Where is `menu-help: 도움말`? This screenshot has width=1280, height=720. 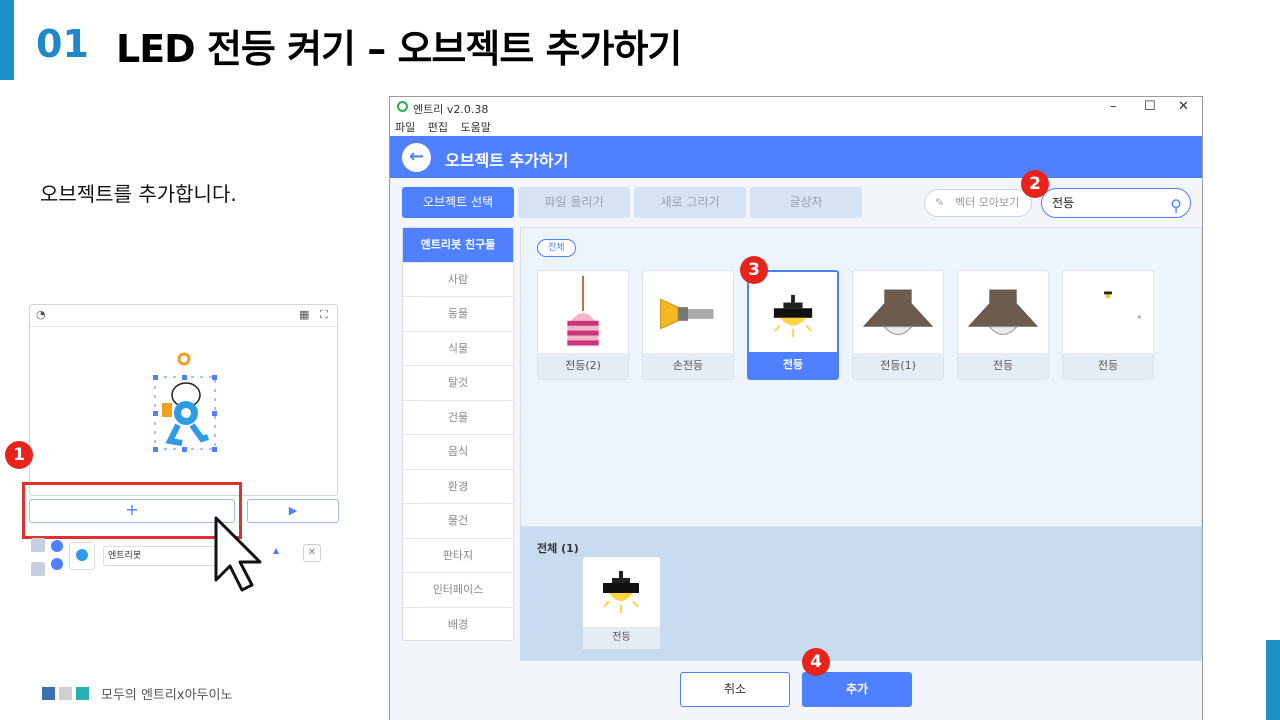 menu-help: 도움말 is located at coordinates (476, 127).